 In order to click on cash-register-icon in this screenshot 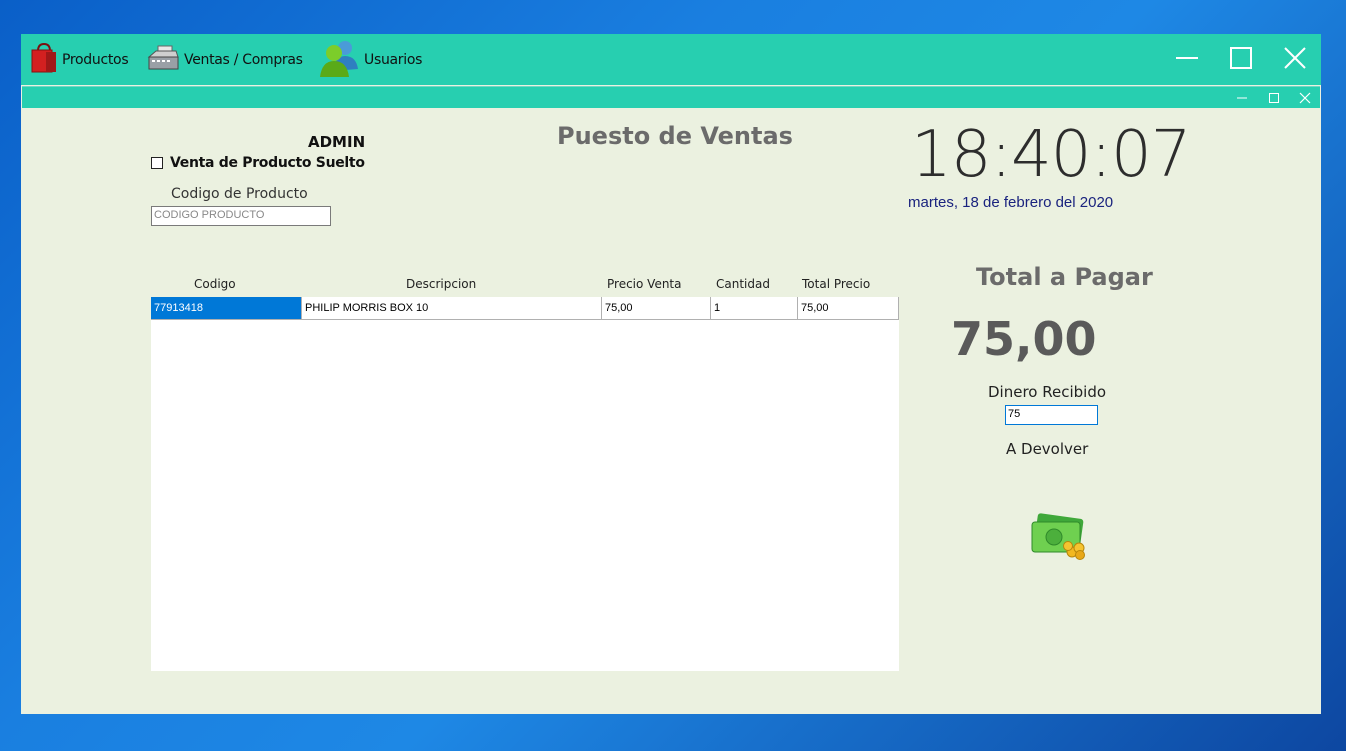, I will do `click(163, 60)`.